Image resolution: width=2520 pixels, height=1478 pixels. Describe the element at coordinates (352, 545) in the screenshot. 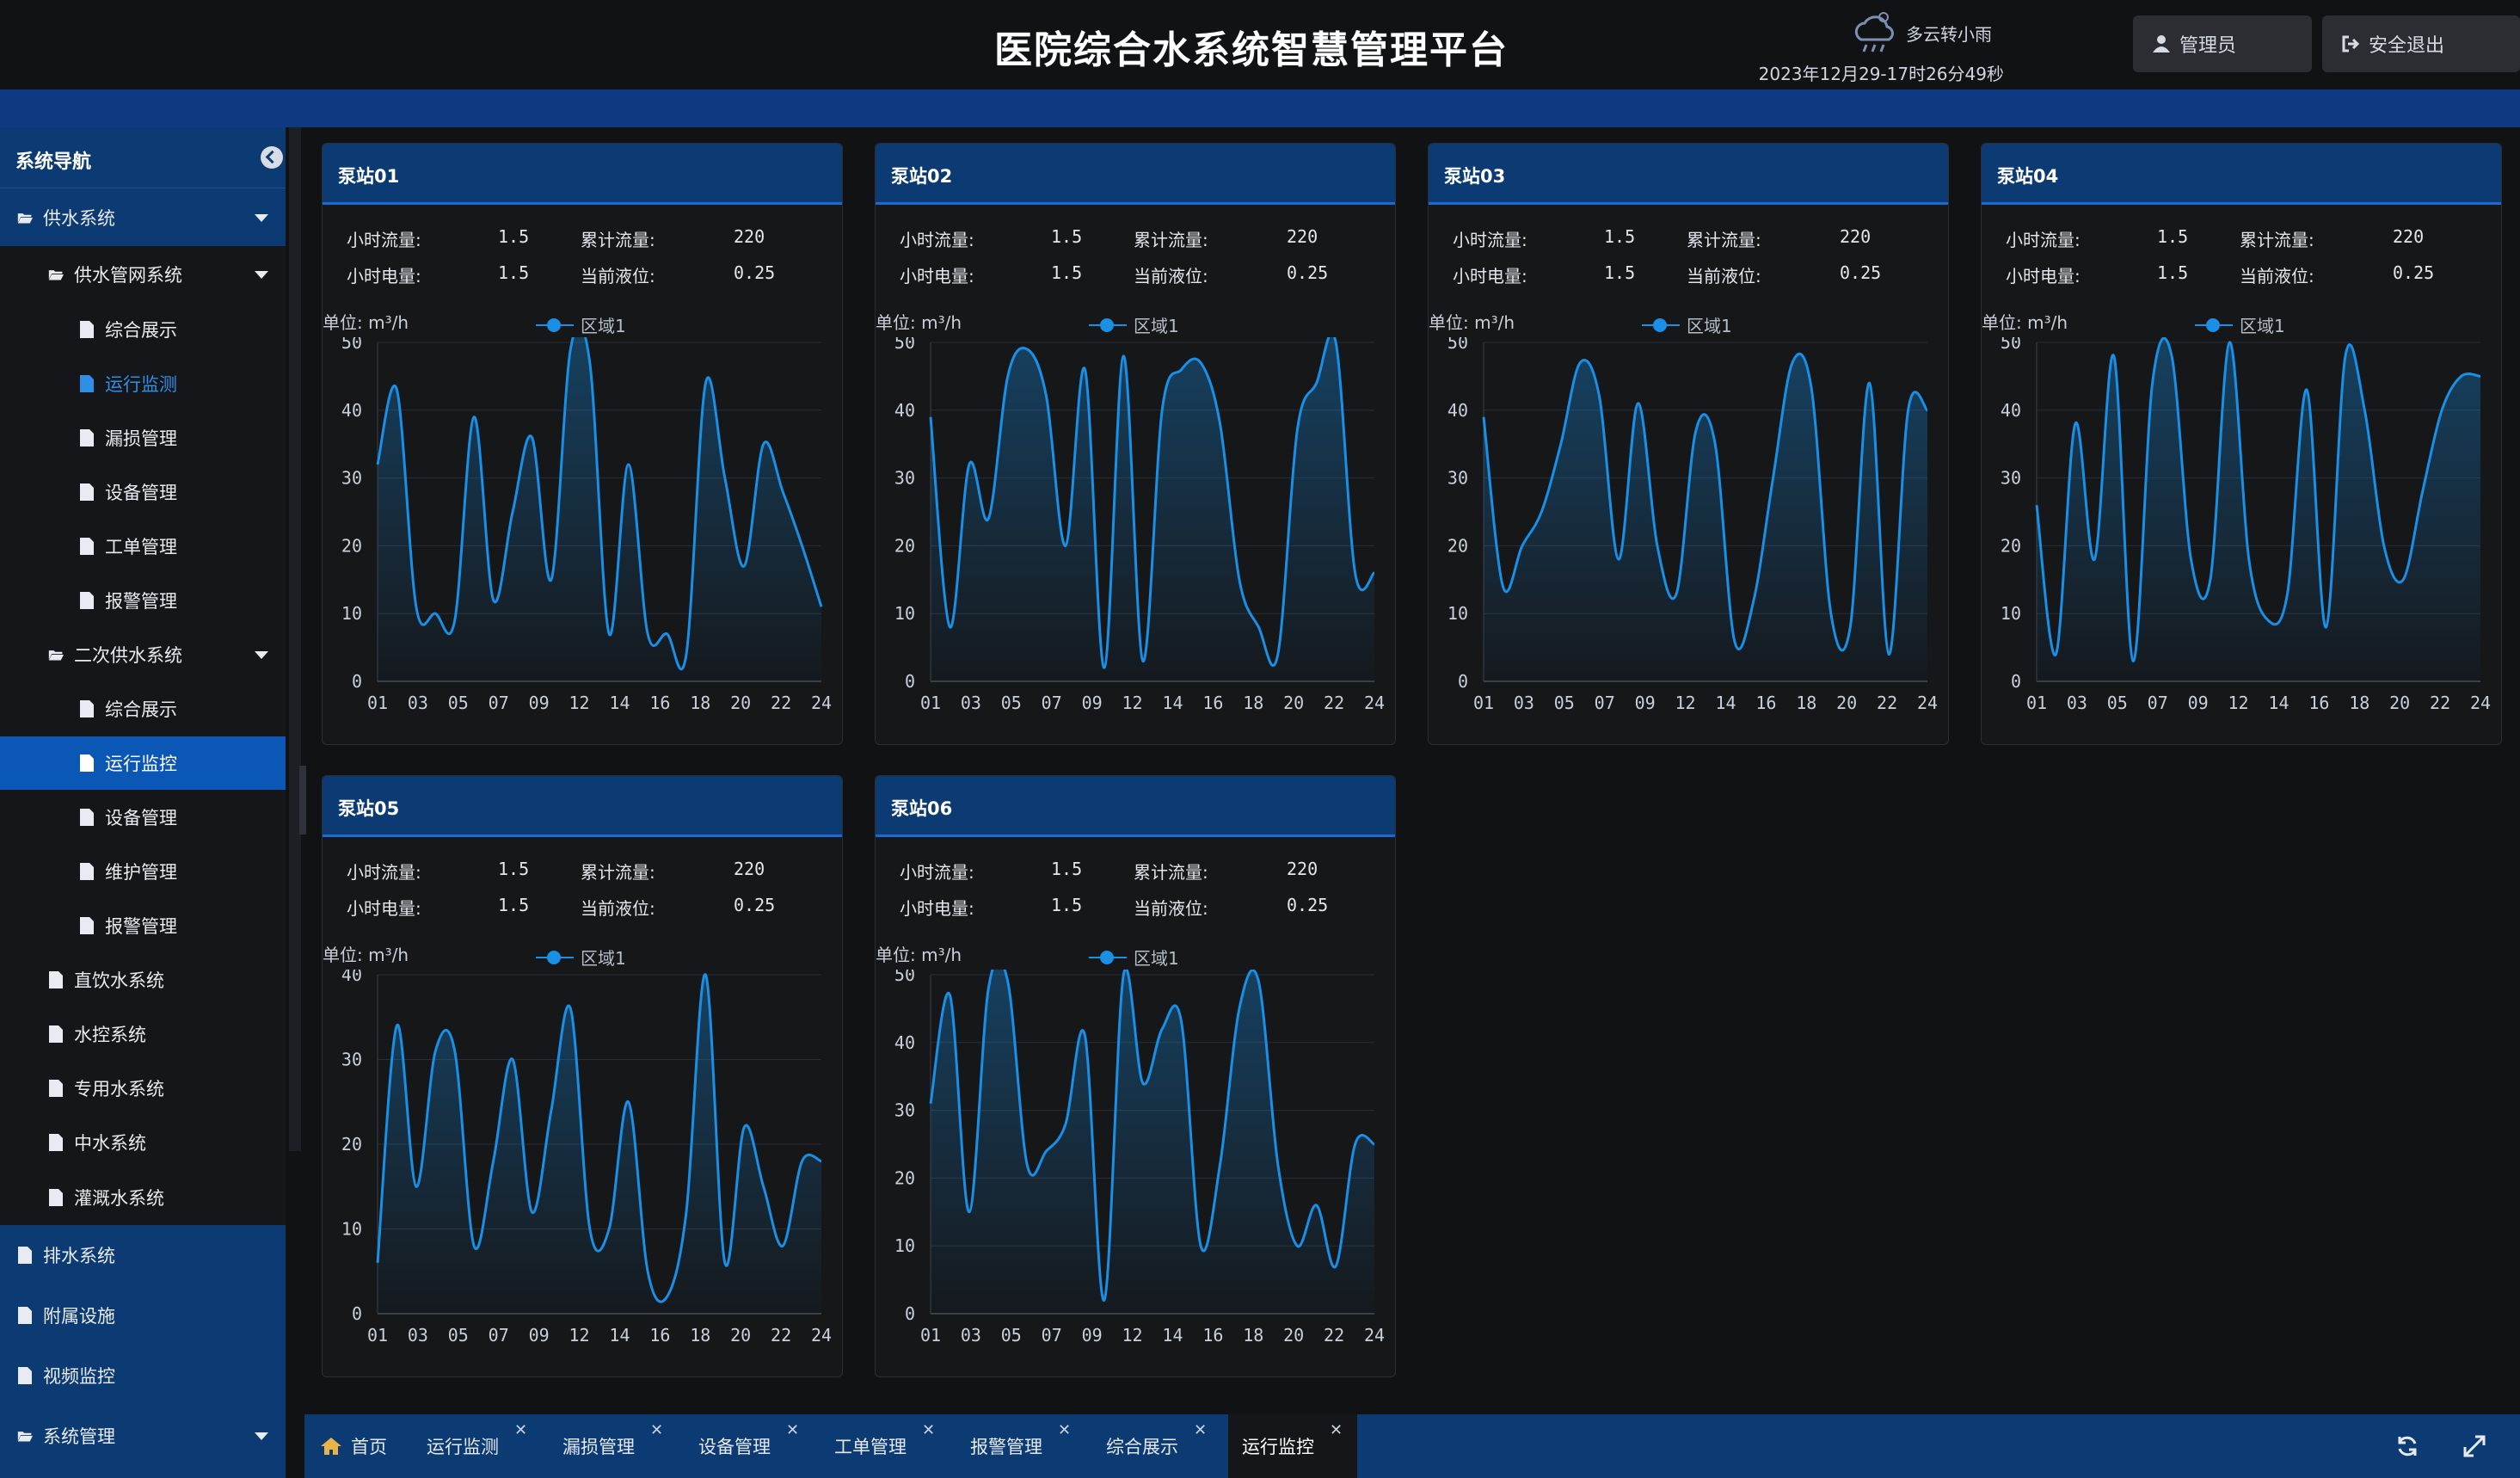

I see `y-tick-label: 20` at that location.